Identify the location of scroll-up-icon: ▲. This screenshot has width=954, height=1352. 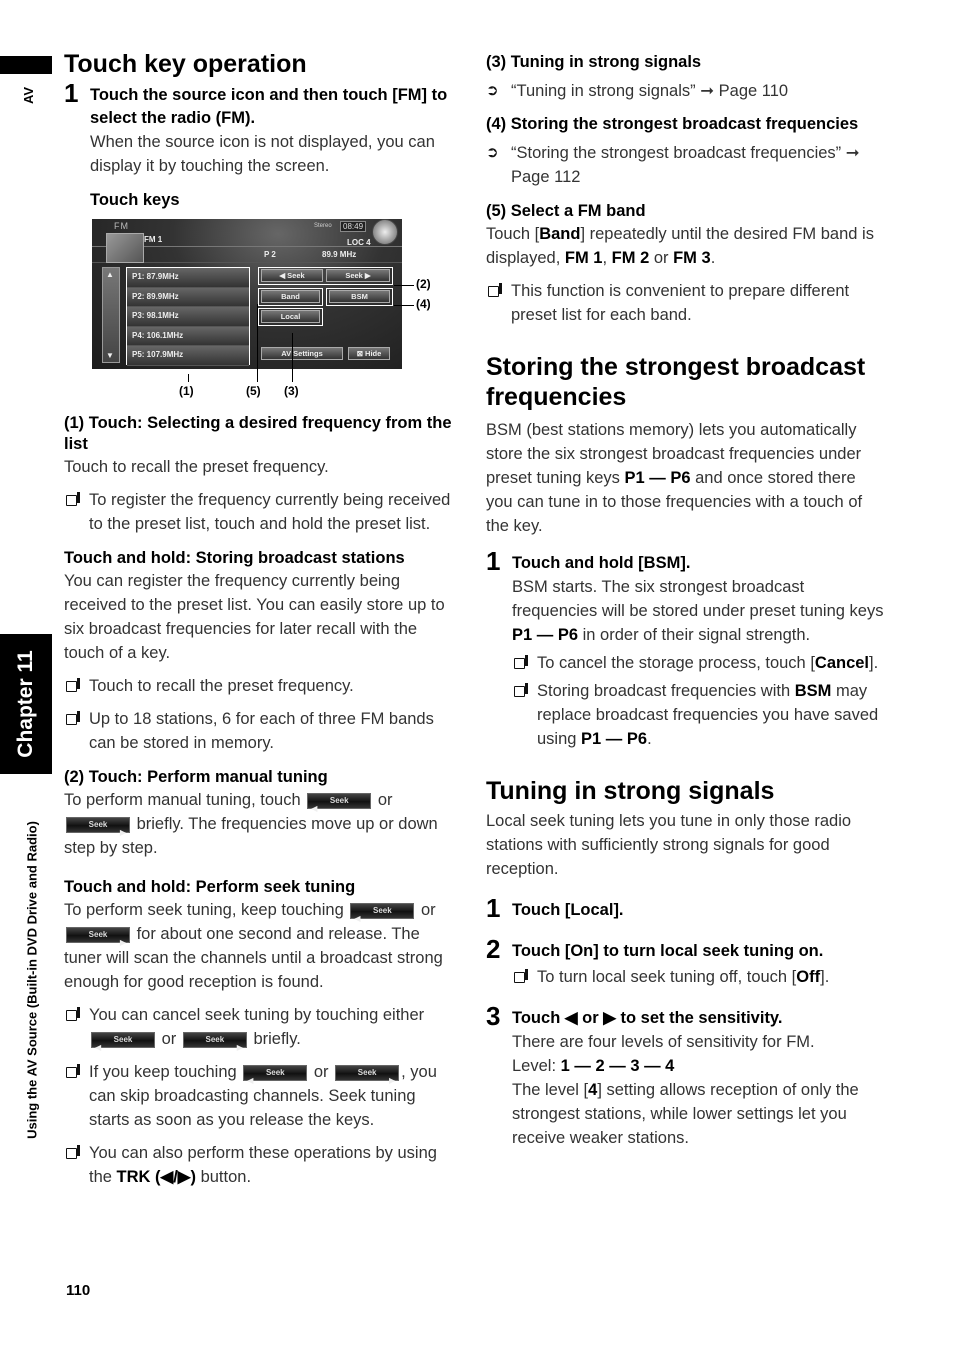
(110, 274).